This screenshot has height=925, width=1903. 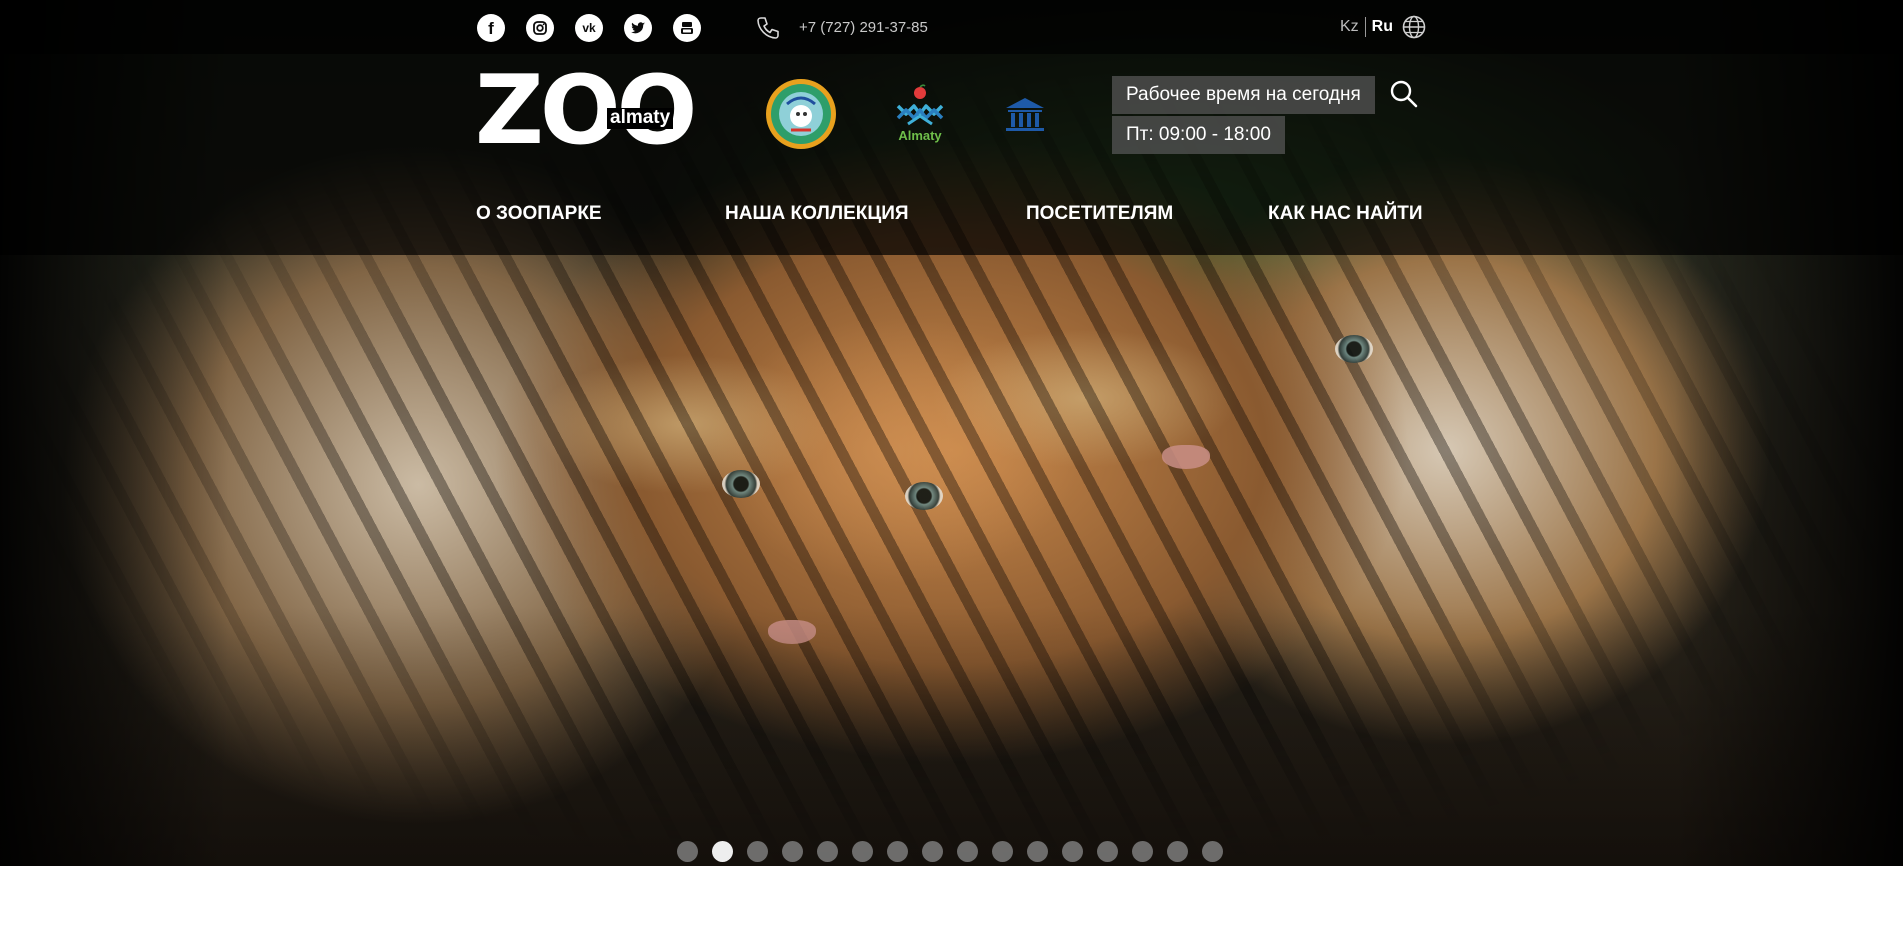 What do you see at coordinates (638, 28) in the screenshot?
I see `twitter-icon` at bounding box center [638, 28].